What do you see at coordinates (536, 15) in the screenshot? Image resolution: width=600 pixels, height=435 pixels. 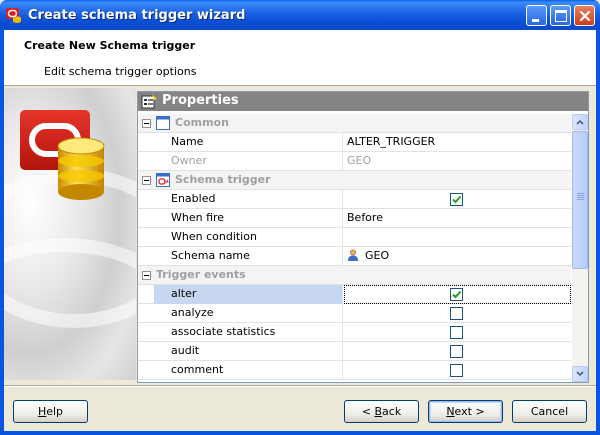 I see `minimize-button` at bounding box center [536, 15].